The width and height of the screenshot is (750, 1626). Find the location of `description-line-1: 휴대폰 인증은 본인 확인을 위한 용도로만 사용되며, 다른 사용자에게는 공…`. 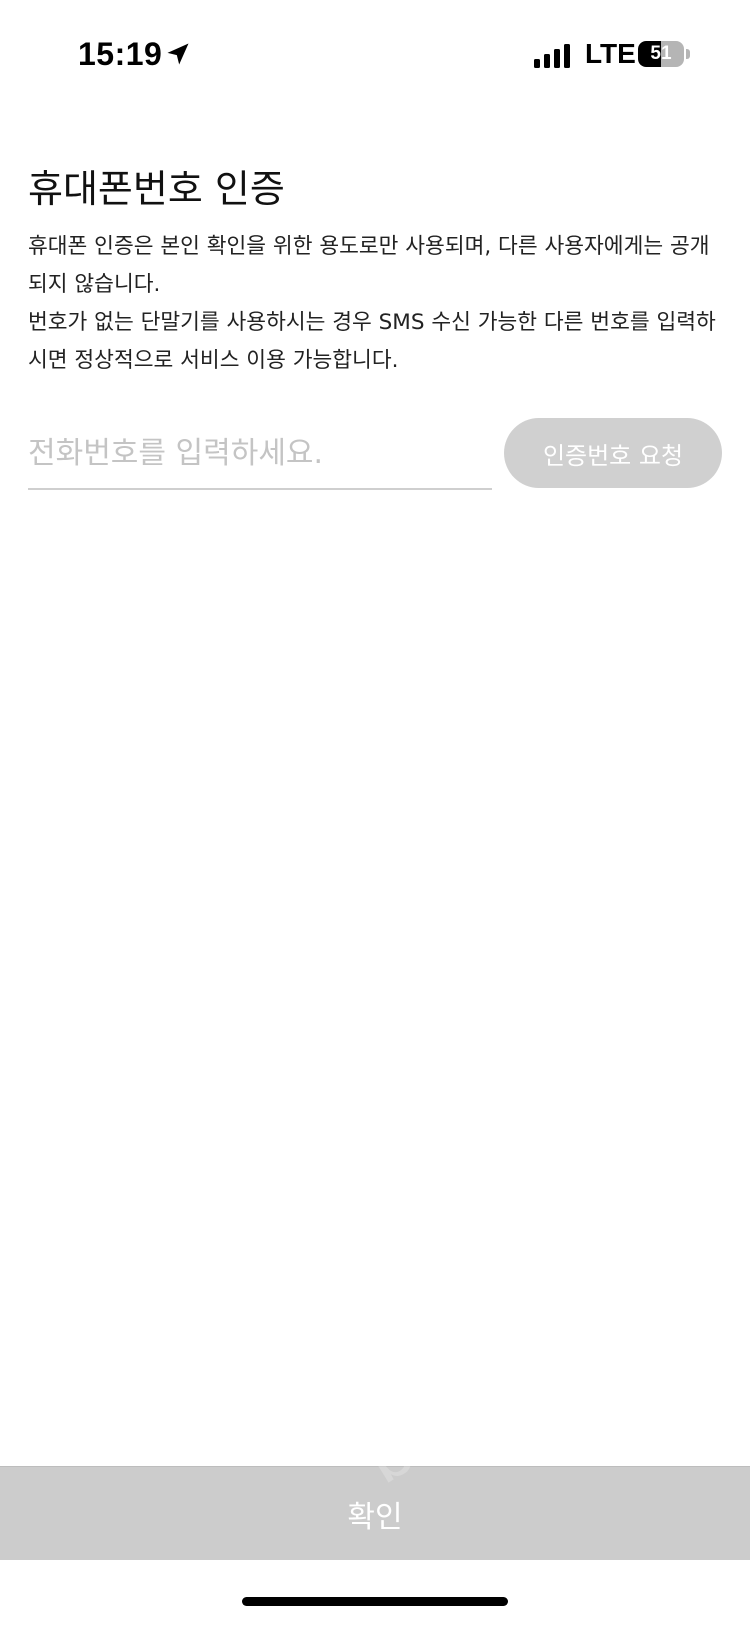

description-line-1: 휴대폰 인증은 본인 확인을 위한 용도로만 사용되며, 다른 사용자에게는 공… is located at coordinates (369, 265).